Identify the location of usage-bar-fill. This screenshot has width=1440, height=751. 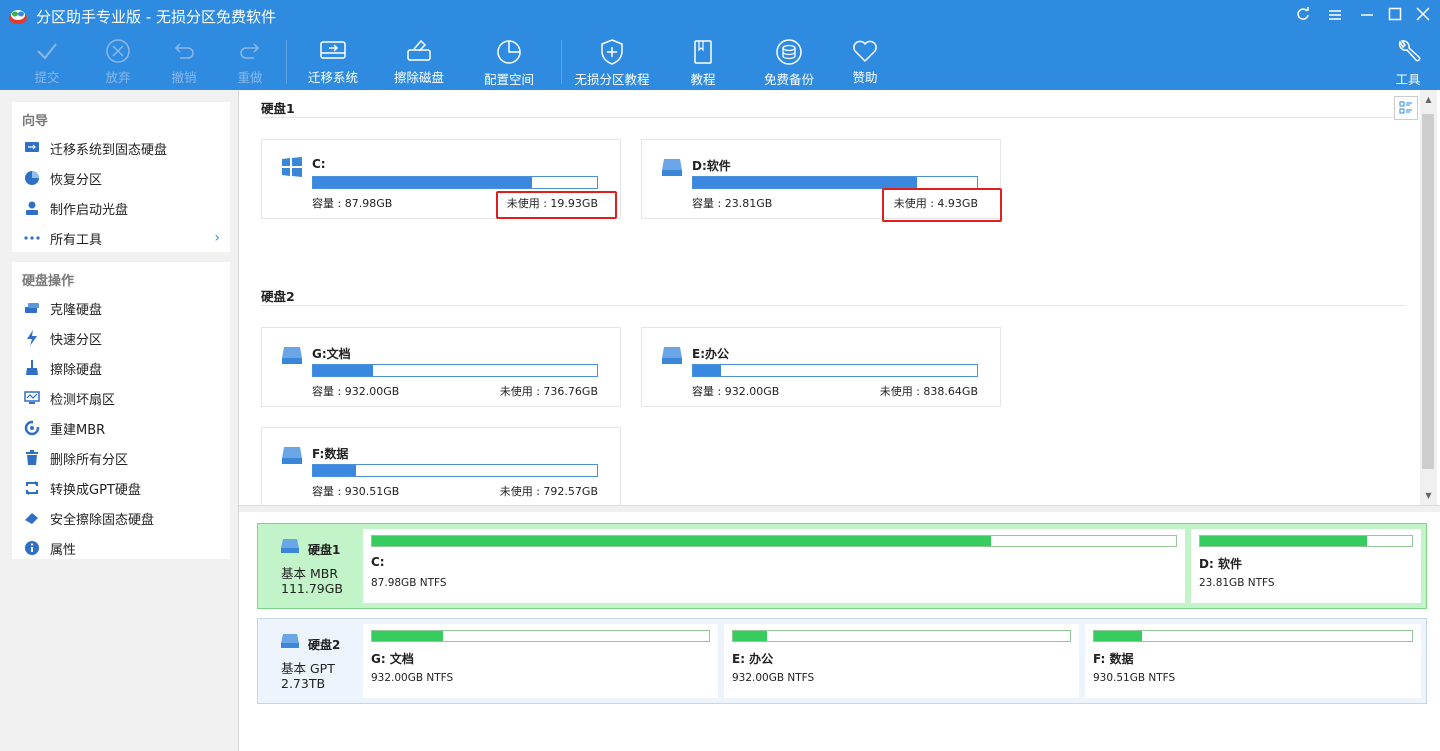
(334, 470).